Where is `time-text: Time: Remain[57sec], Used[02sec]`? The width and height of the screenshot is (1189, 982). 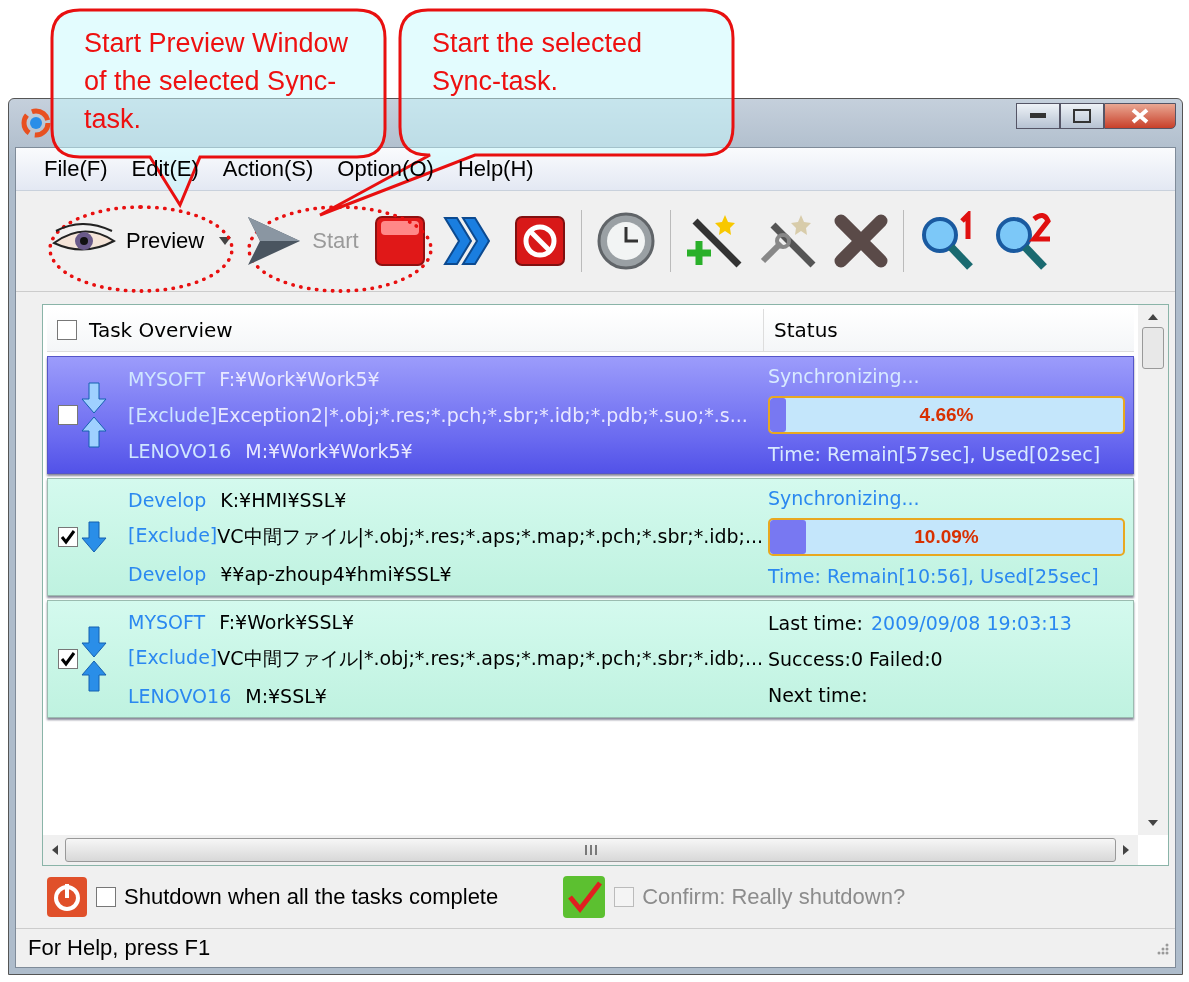
time-text: Time: Remain[57sec], Used[02sec] is located at coordinates (935, 453).